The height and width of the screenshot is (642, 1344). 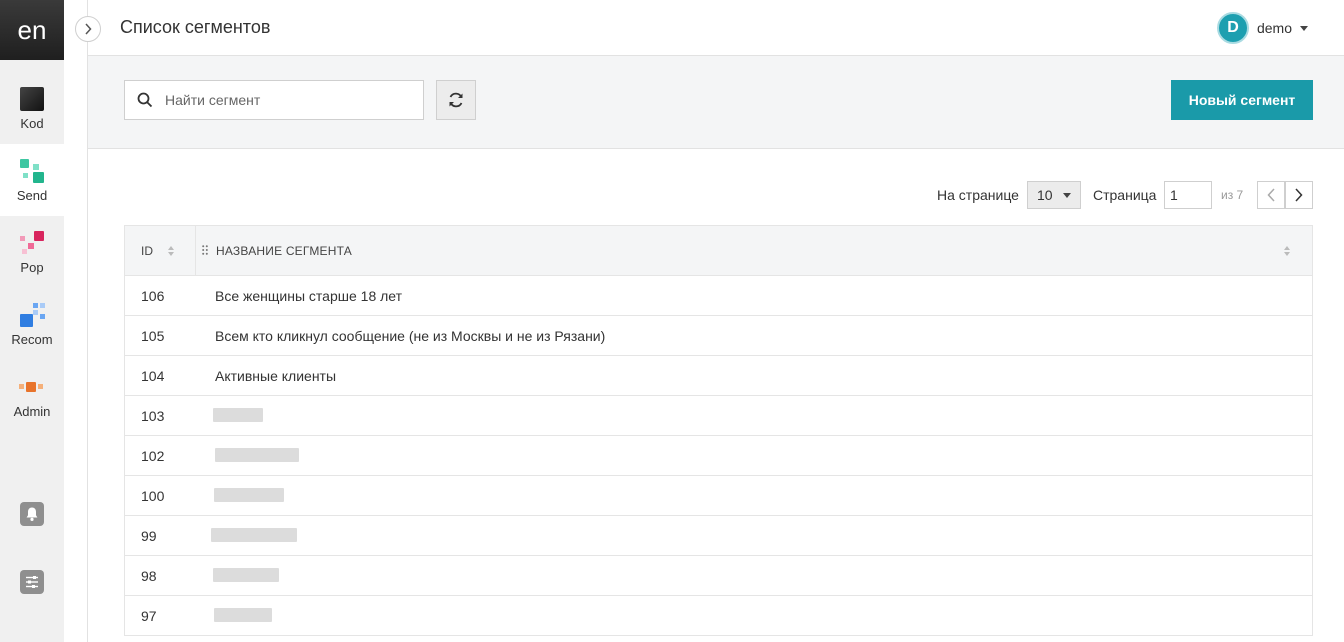 I want to click on segment-id: 98, so click(x=149, y=576).